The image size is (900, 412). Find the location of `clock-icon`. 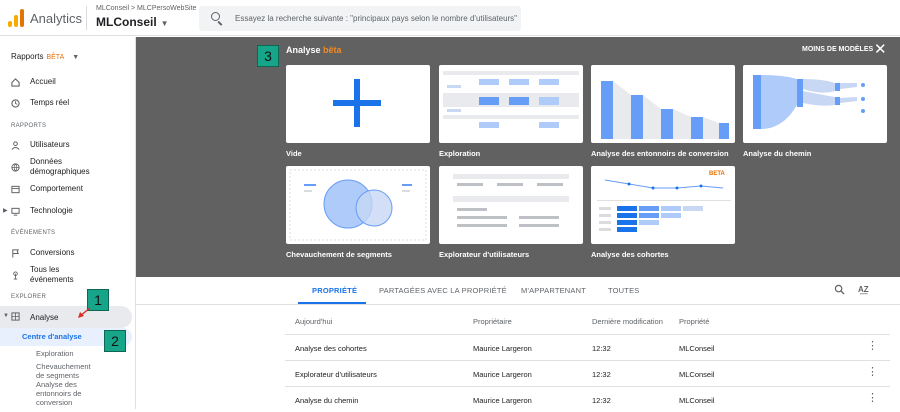

clock-icon is located at coordinates (15, 103).